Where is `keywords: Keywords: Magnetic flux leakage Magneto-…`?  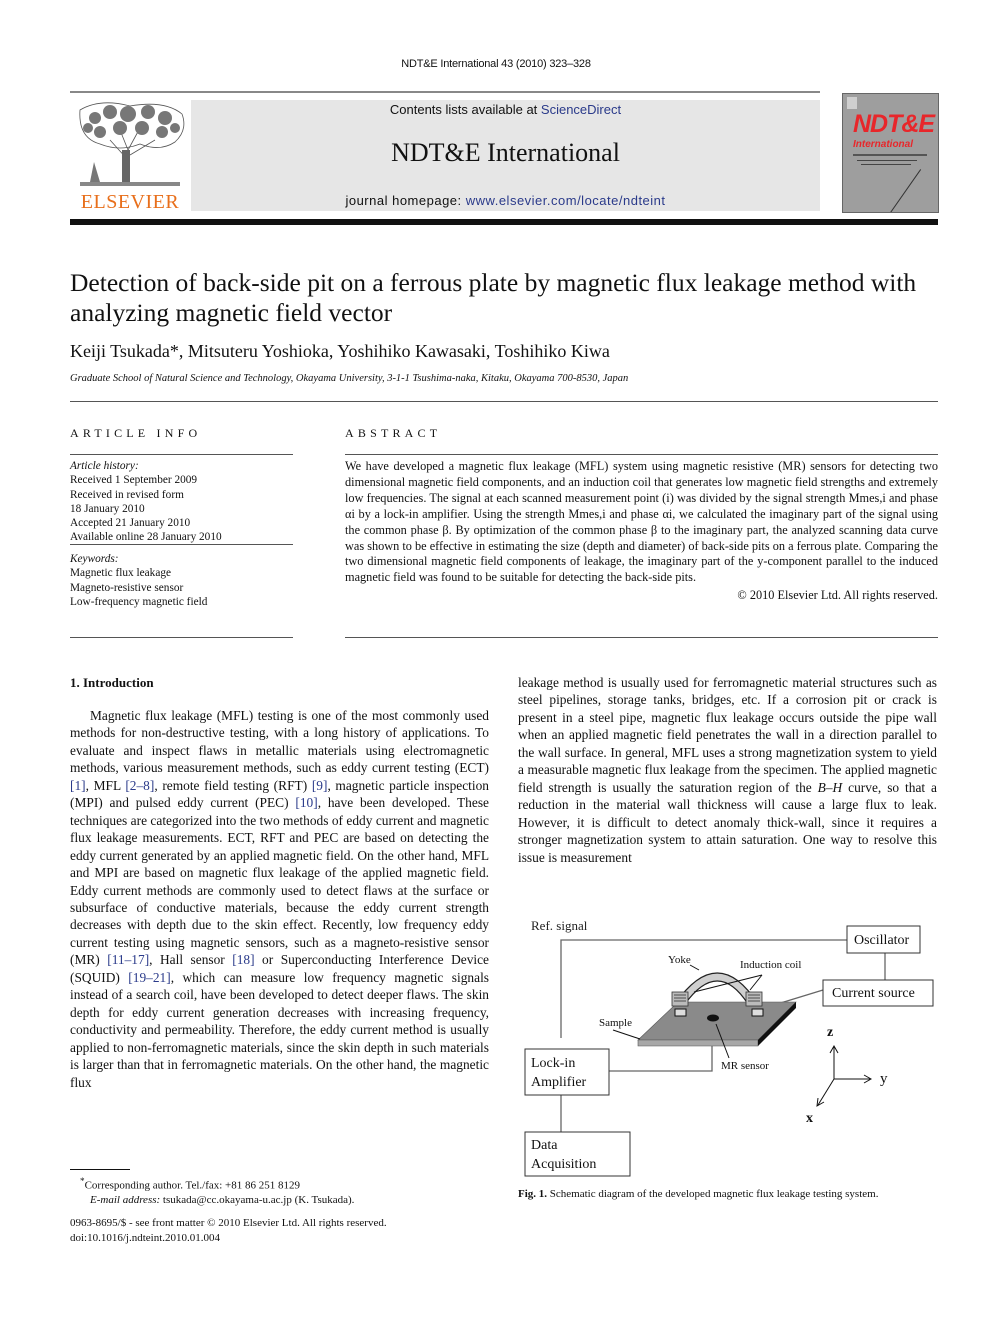 keywords: Keywords: Magnetic flux leakage Magneto-… is located at coordinates (185, 580).